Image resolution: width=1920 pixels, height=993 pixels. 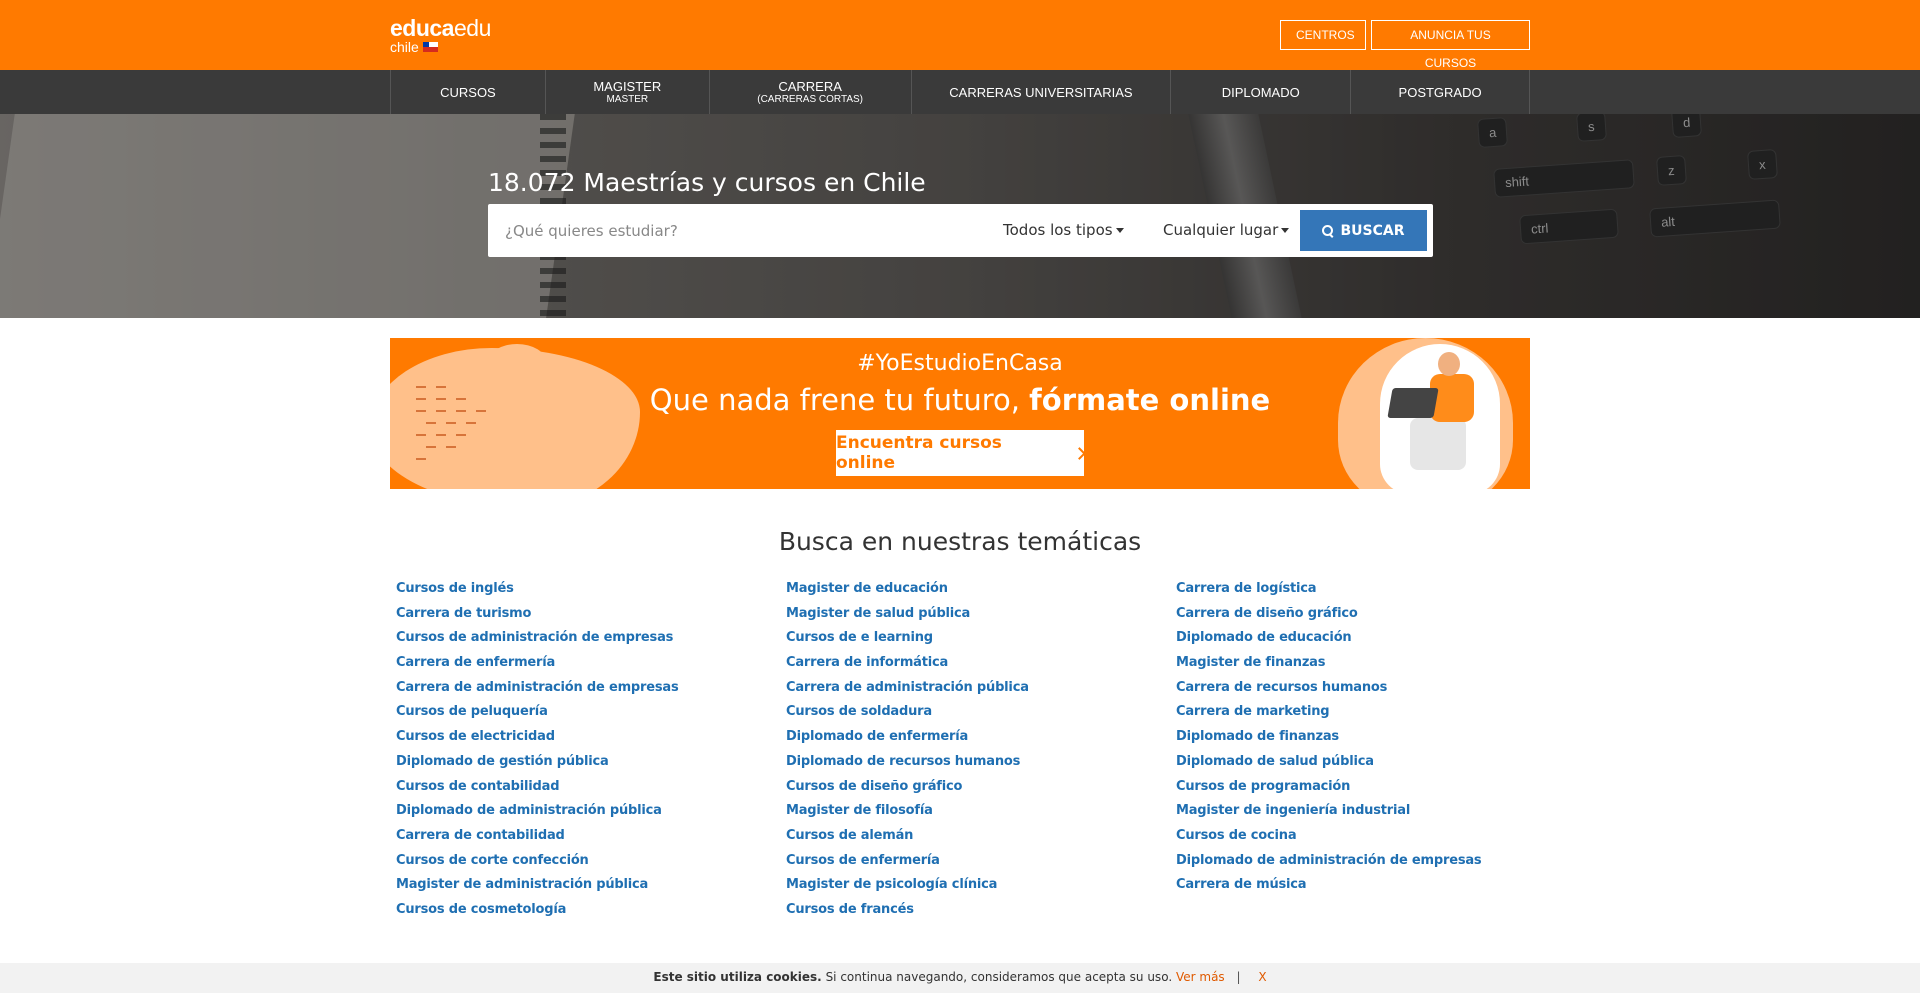 I want to click on topic-list-item: Carrera de recursos humanos, so click(x=1366, y=688).